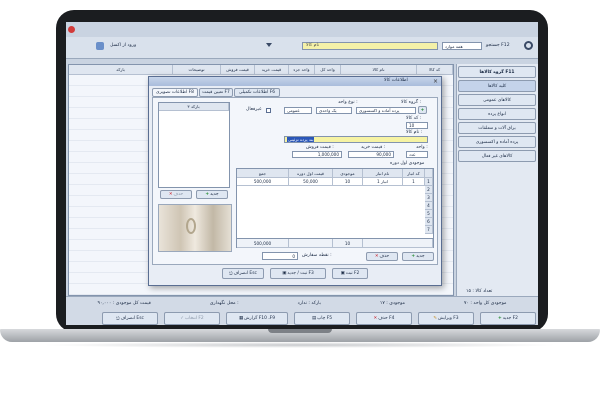 This screenshot has height=400, width=600. I want to click on column-header: جمع, so click(263, 173).